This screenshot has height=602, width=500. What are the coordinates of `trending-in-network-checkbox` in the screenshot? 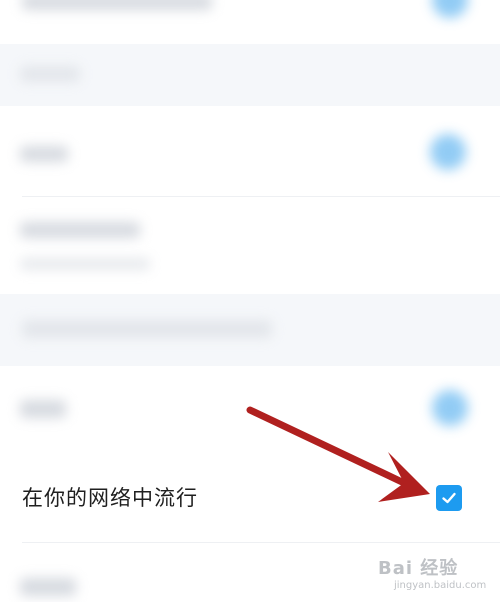 It's located at (449, 498).